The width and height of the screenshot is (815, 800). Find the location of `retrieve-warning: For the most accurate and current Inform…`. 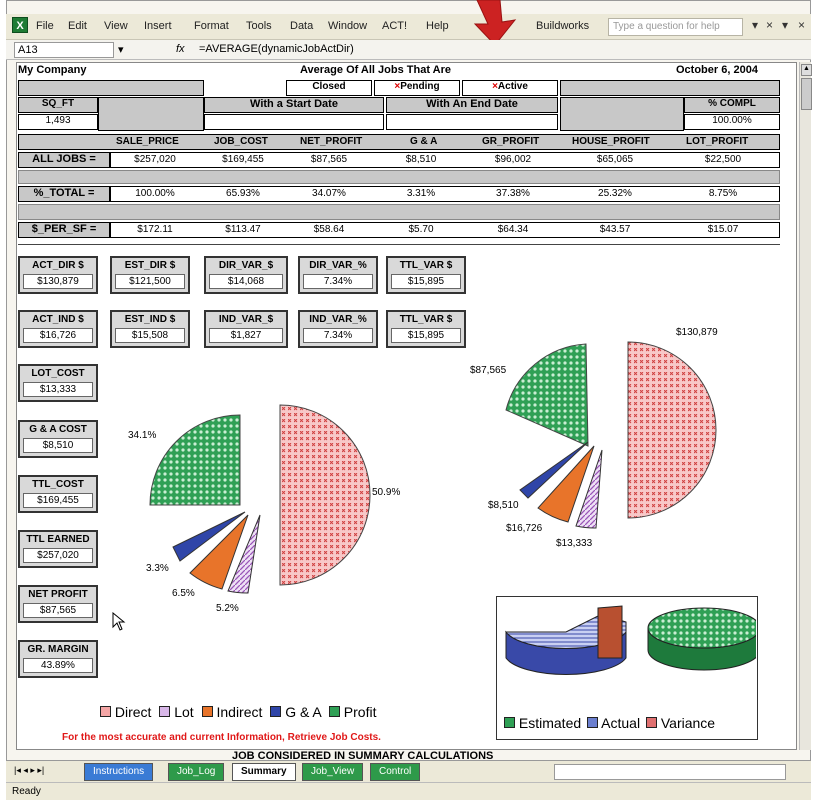

retrieve-warning: For the most accurate and current Inform… is located at coordinates (221, 737).